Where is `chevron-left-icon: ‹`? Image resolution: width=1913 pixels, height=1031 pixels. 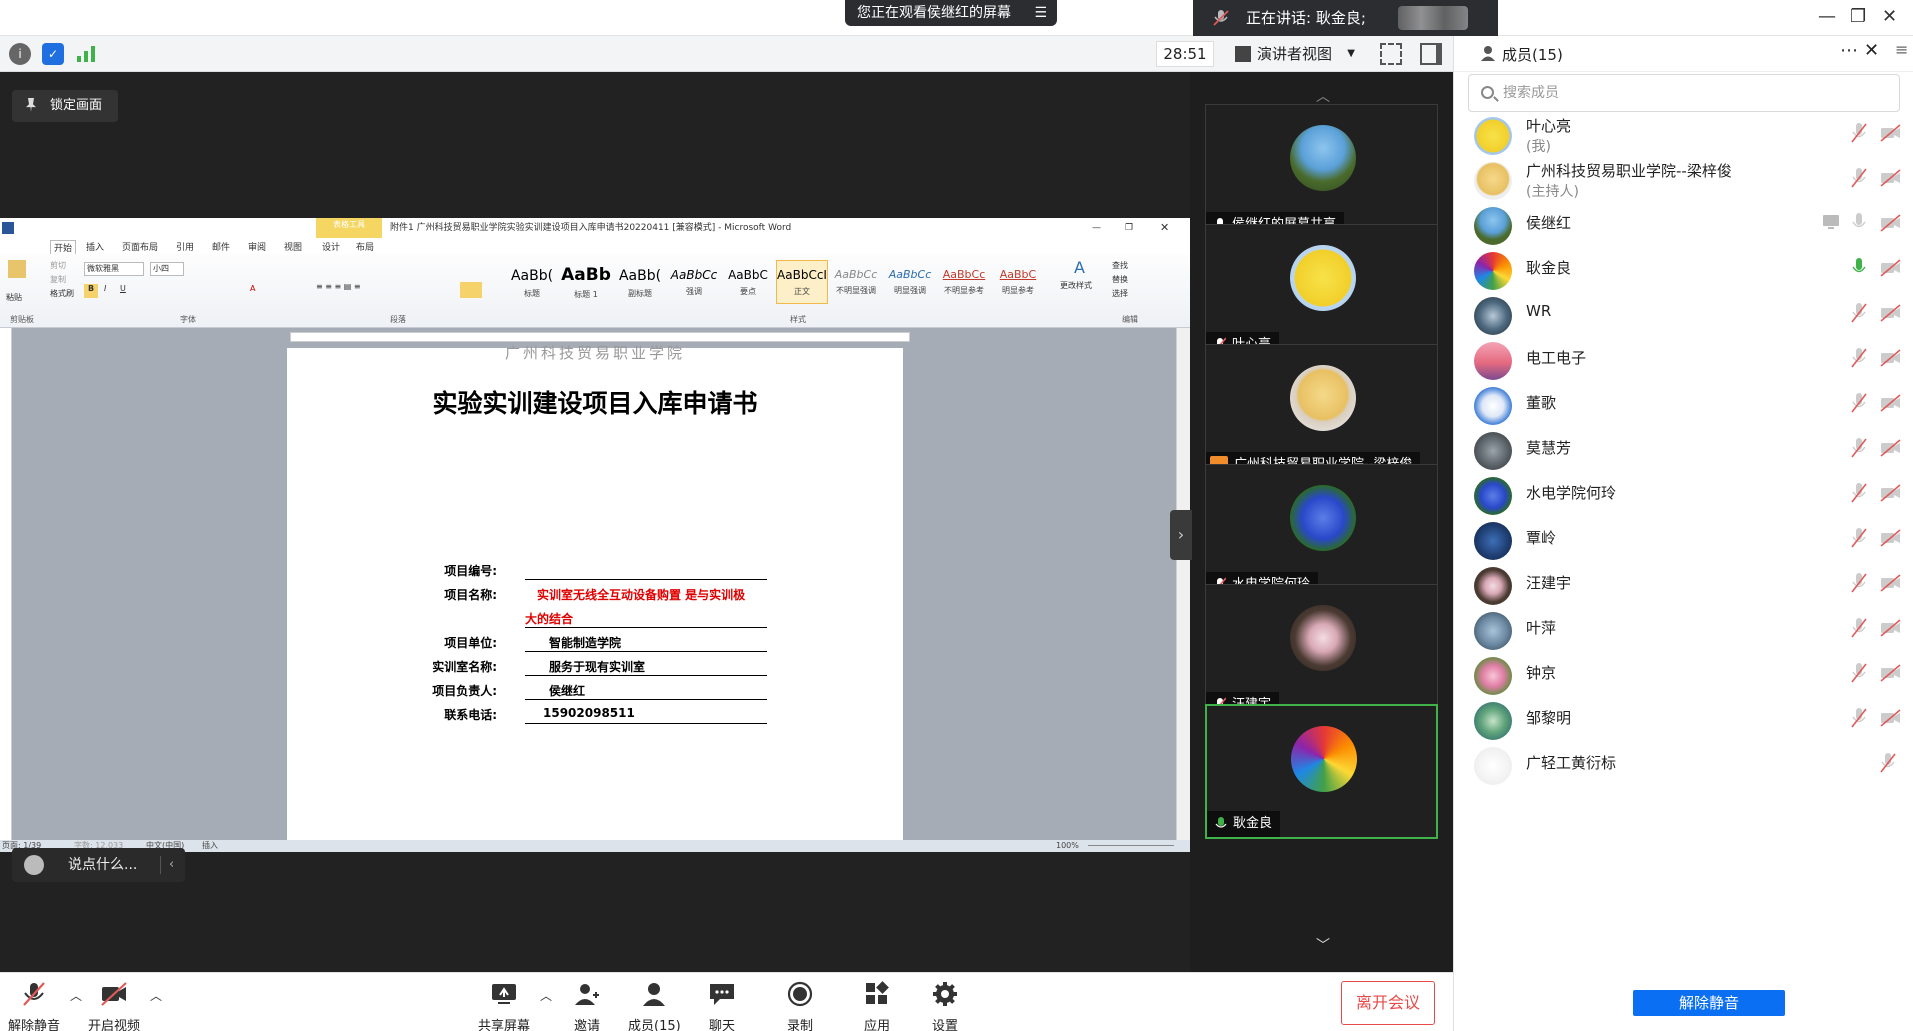 chevron-left-icon: ‹ is located at coordinates (171, 865).